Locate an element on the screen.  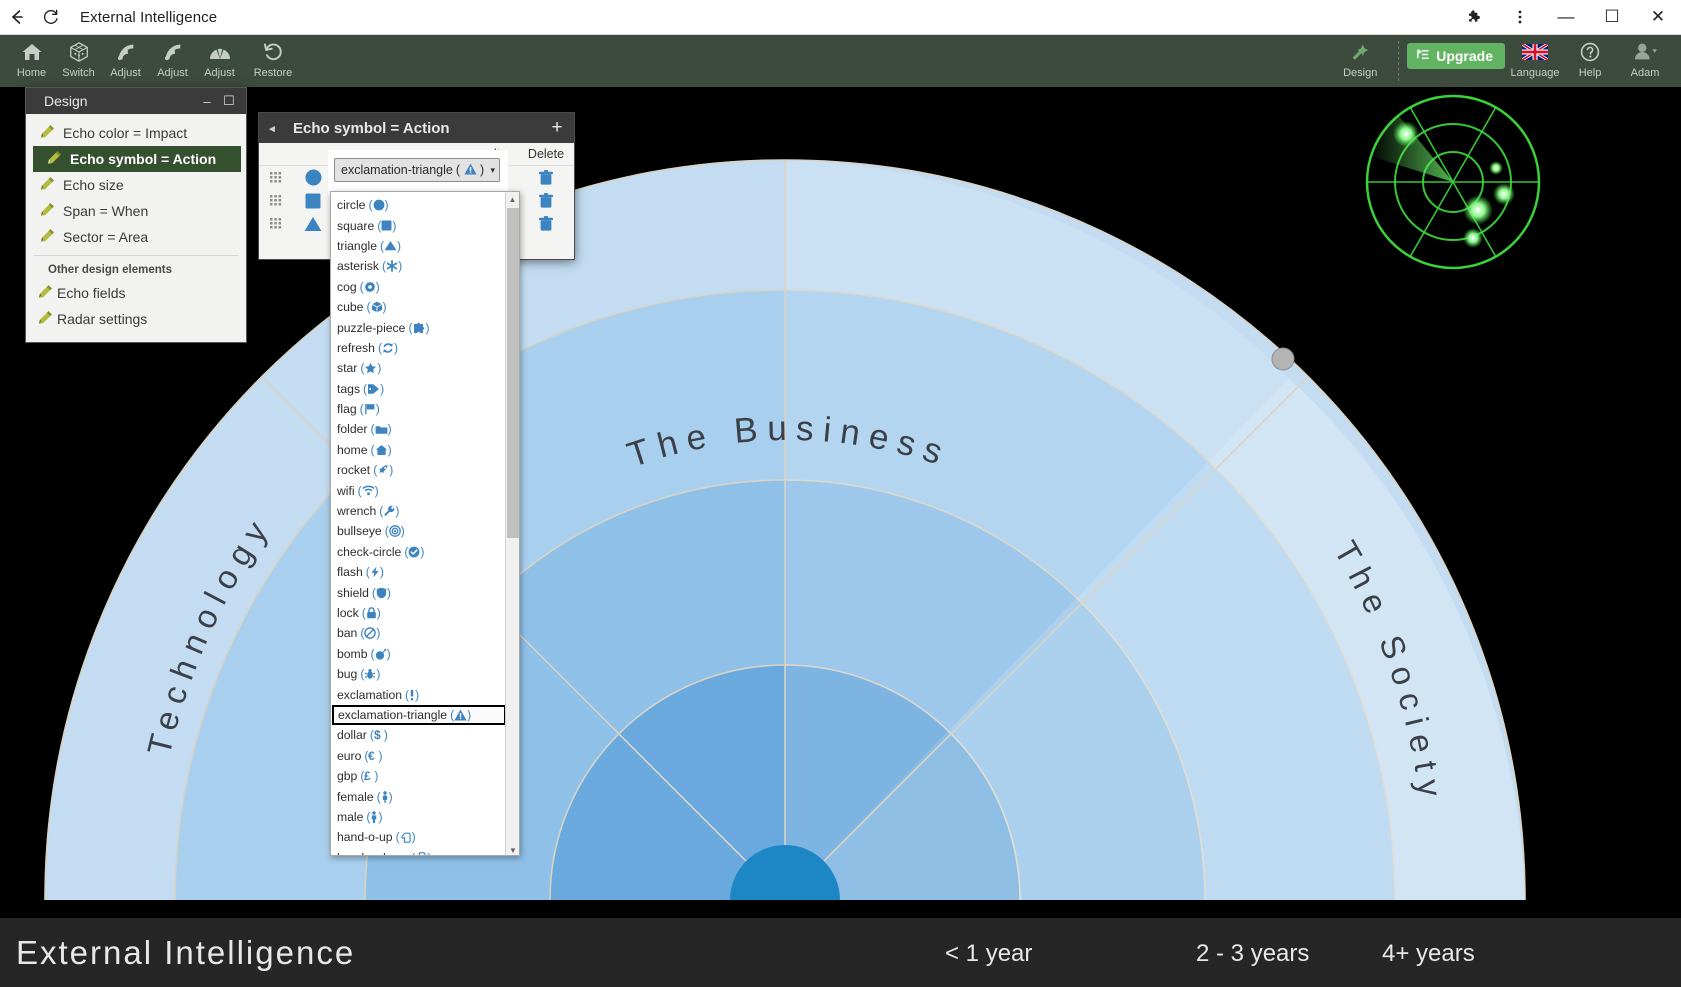
toolbar-item-switch: Switch is located at coordinates (78, 61).